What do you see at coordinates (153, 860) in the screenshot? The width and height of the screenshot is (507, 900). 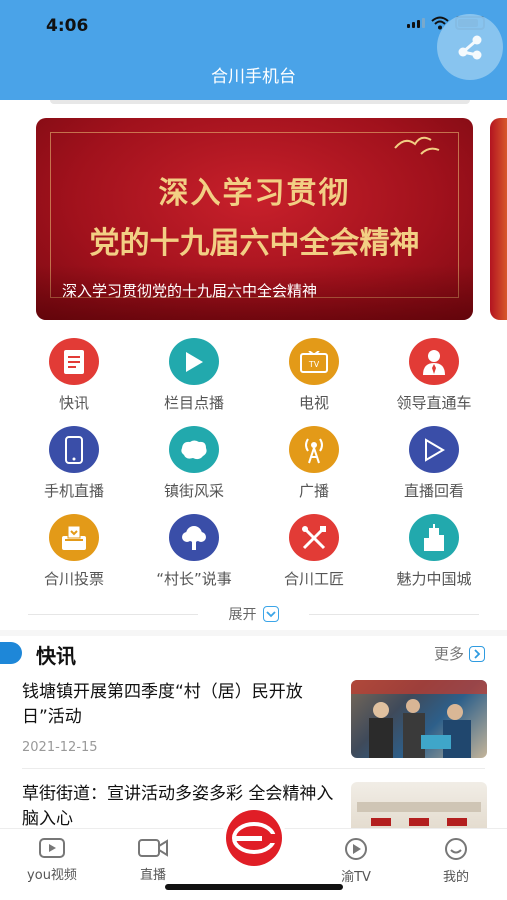 I see `tab-live: 直播` at bounding box center [153, 860].